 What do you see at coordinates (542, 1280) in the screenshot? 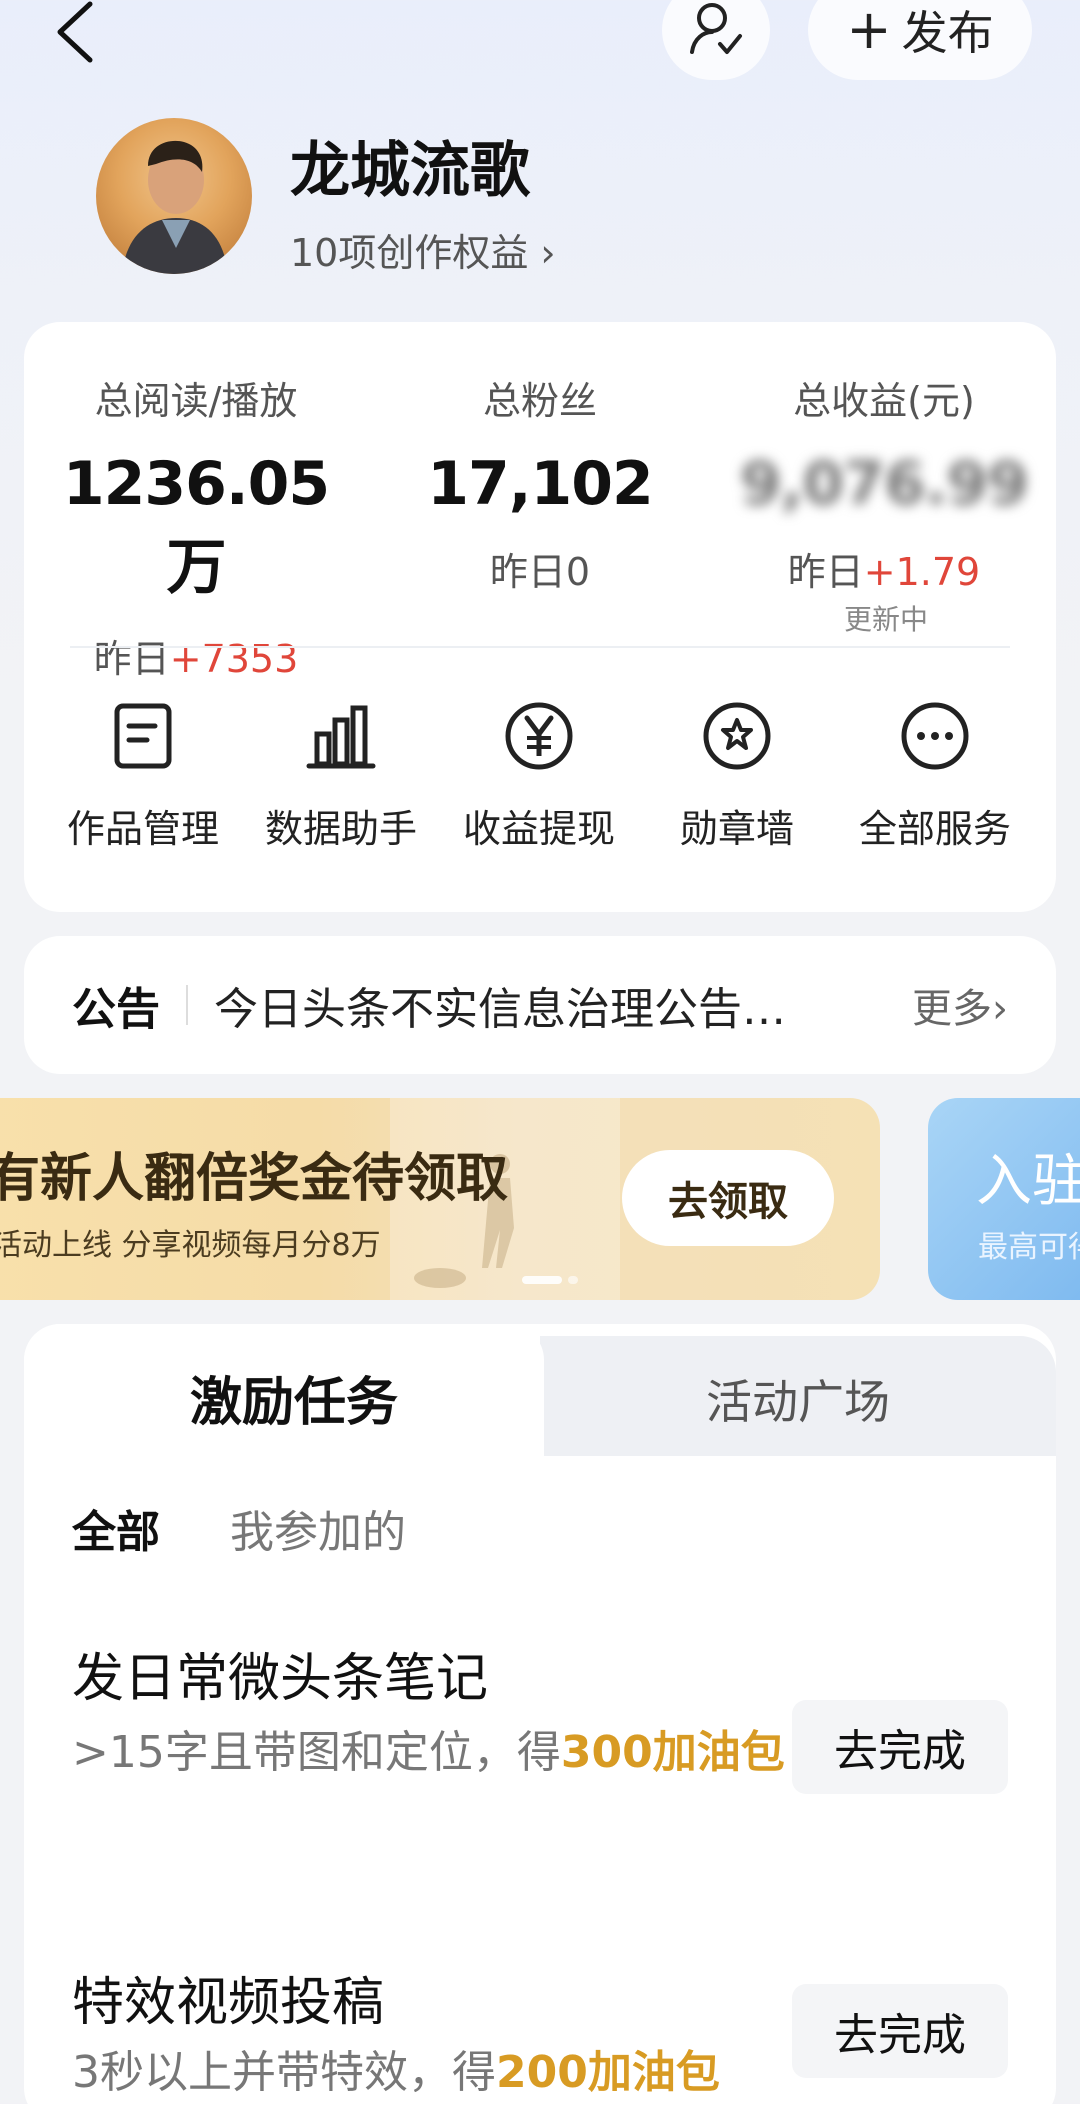
I see `carousel-indicator-active` at bounding box center [542, 1280].